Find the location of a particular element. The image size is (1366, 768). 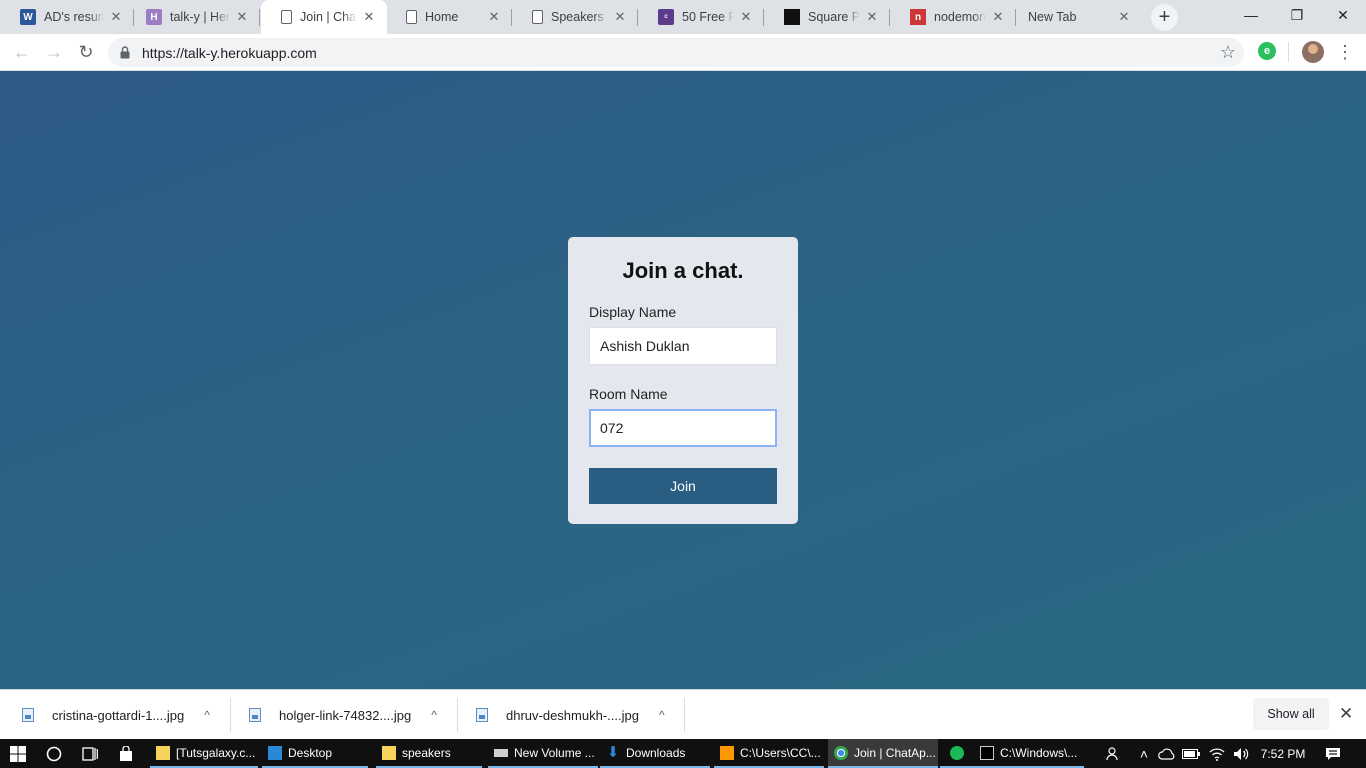

cortana-search-icon is located at coordinates (54, 753).